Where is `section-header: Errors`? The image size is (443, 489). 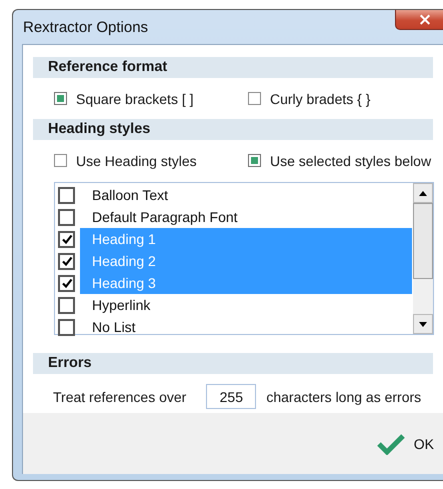
section-header: Errors is located at coordinates (233, 363).